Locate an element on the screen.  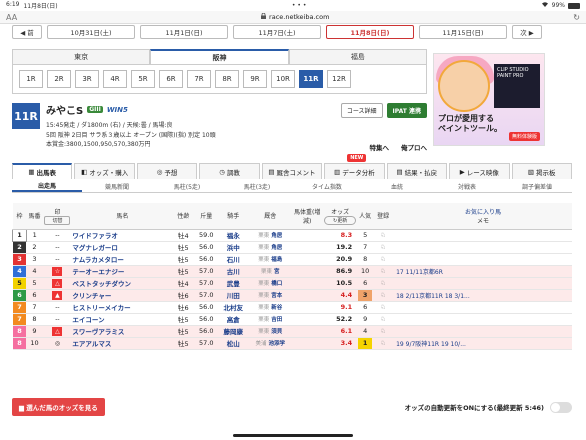
jockey-link: 北村友 is located at coordinates (233, 307).